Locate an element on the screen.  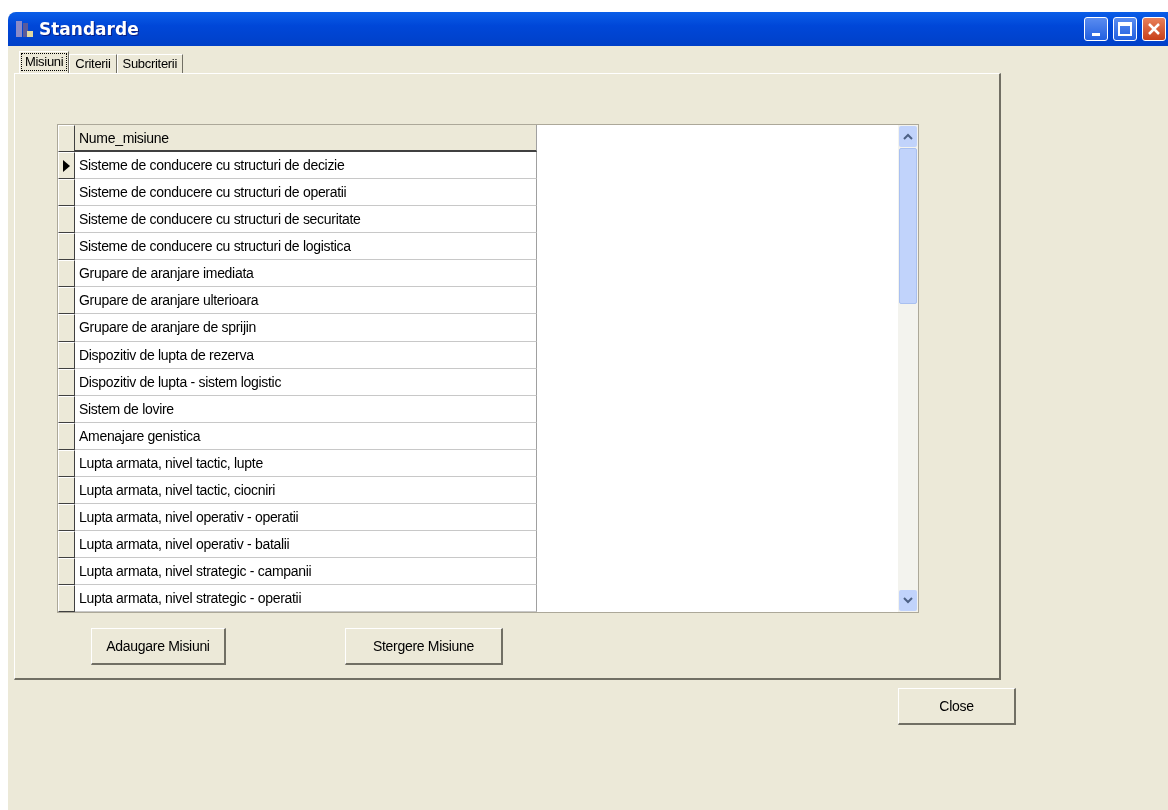
table-cell: Lupta armata, nivel operativ - batalii is located at coordinates (306, 544).